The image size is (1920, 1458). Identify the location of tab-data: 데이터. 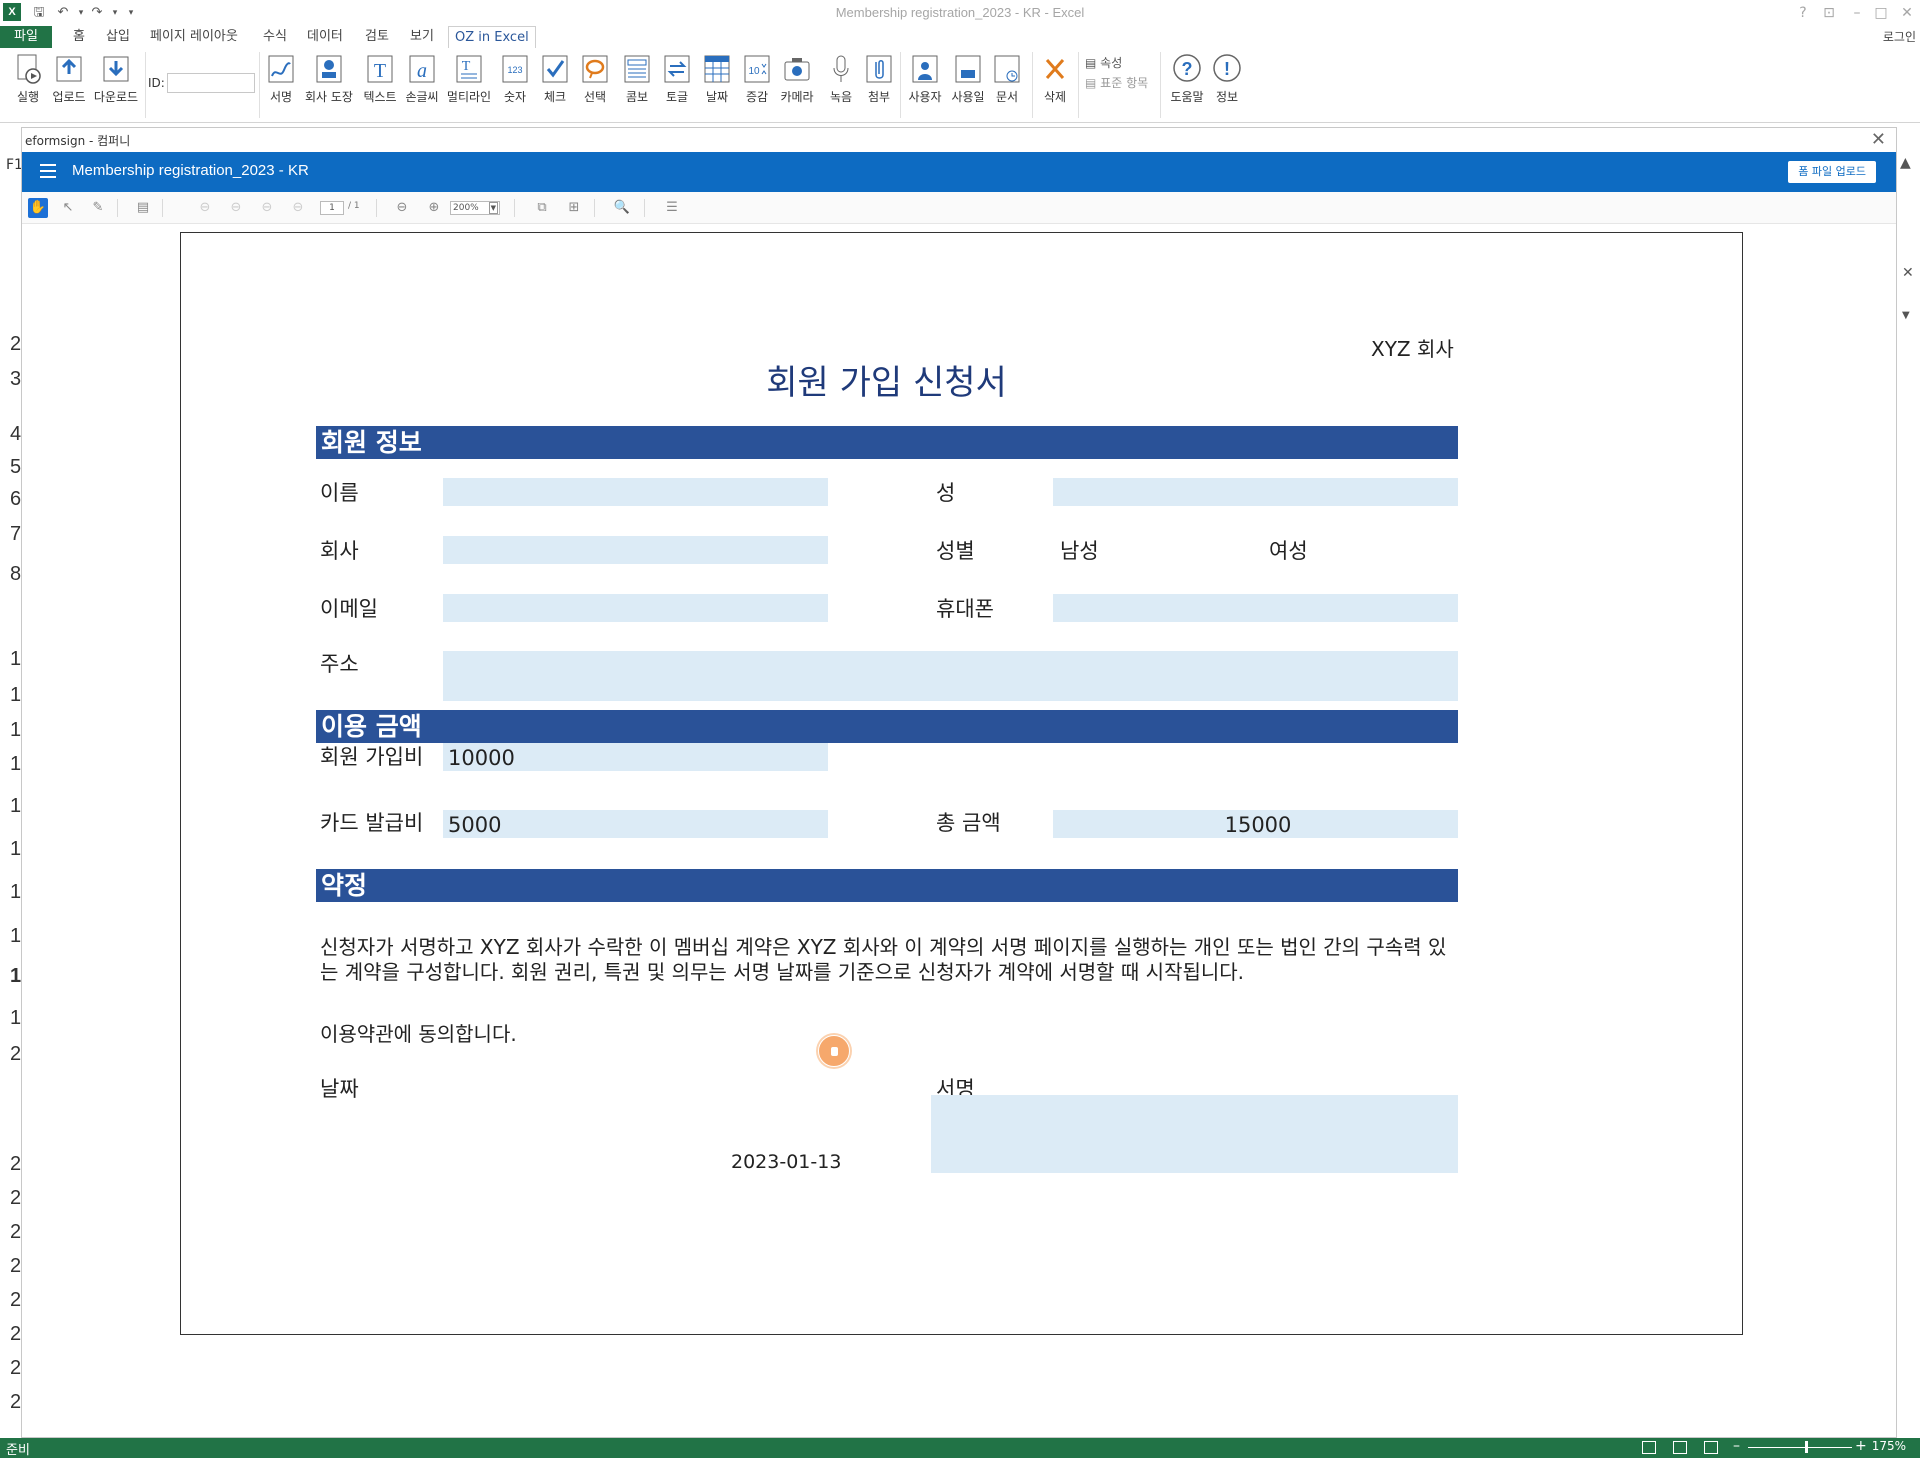
(325, 37).